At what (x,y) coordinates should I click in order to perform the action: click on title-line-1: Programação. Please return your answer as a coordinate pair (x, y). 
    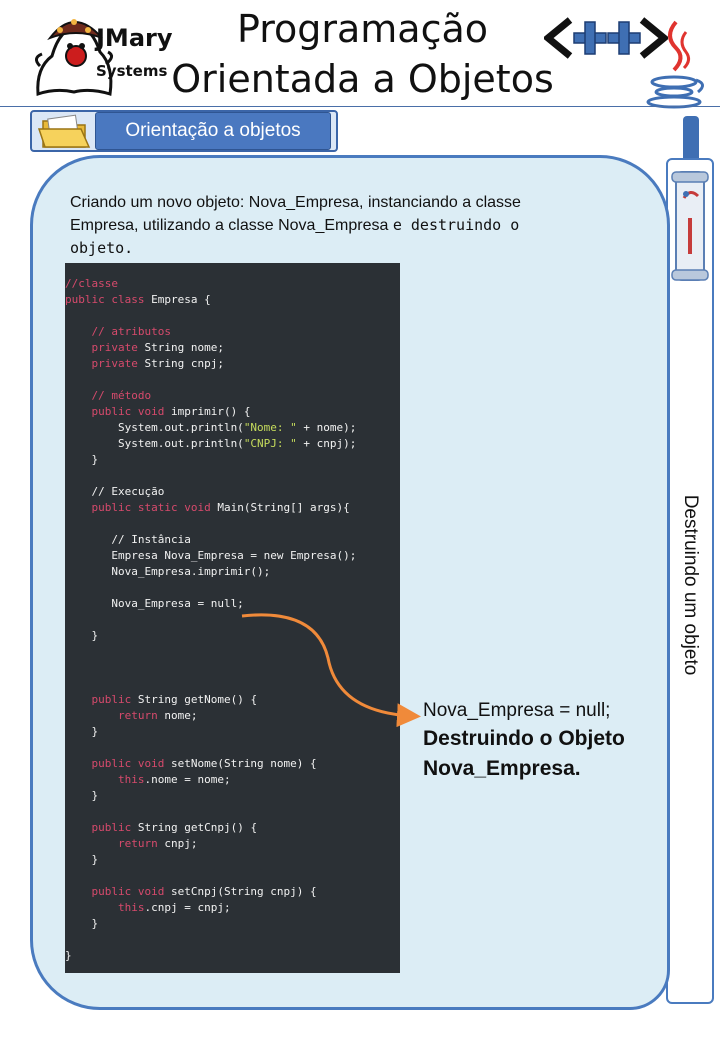
    Looking at the image, I should click on (362, 29).